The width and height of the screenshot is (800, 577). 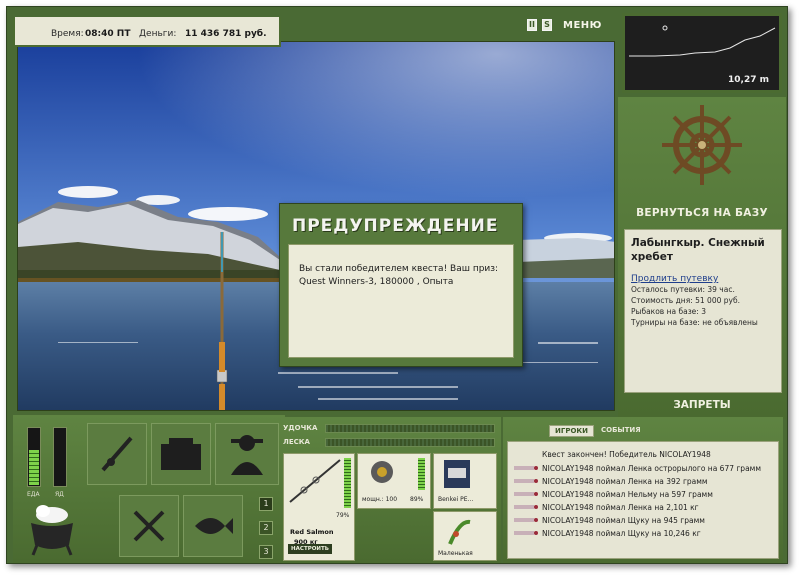 I want to click on reel-durability-meter, so click(x=421, y=474).